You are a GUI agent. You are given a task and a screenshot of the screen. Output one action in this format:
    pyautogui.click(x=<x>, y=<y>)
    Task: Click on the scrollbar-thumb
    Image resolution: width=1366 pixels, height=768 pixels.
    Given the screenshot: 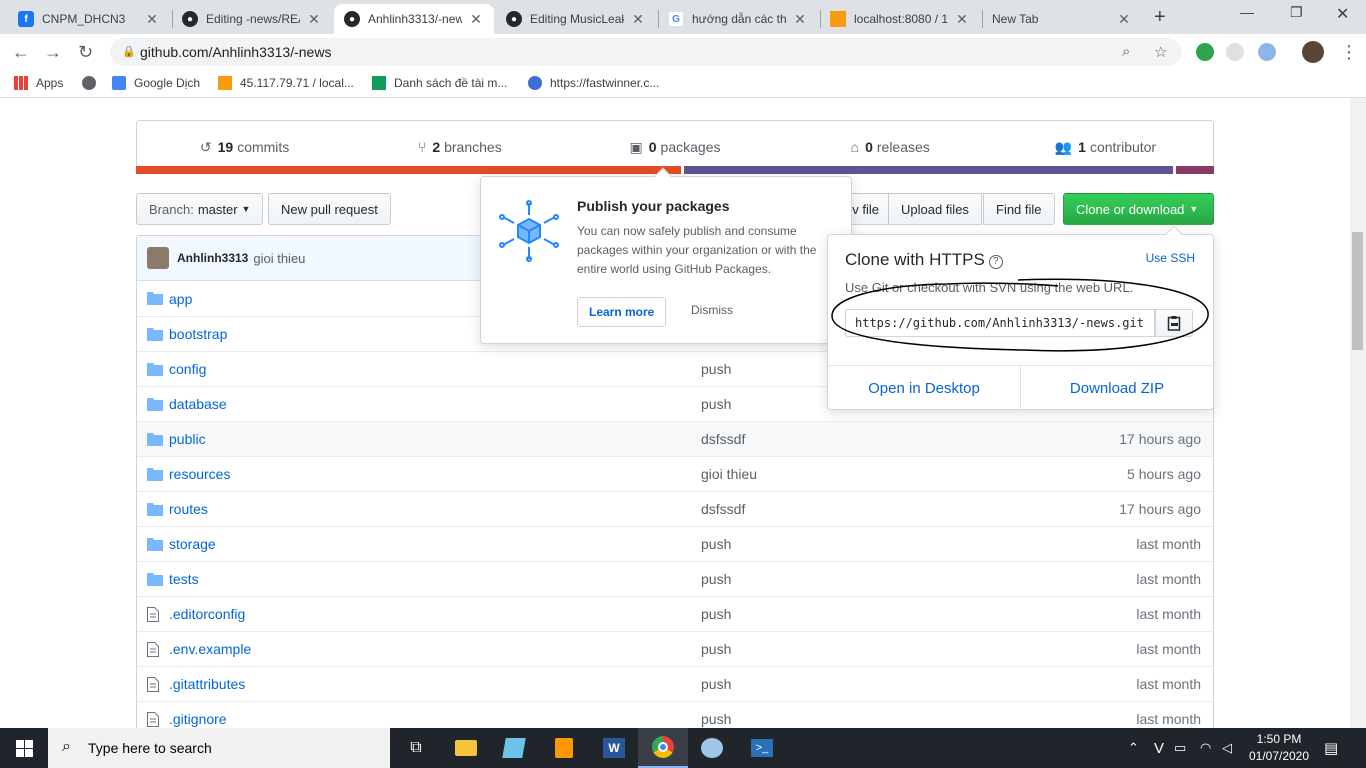 What is the action you would take?
    pyautogui.click(x=1357, y=291)
    